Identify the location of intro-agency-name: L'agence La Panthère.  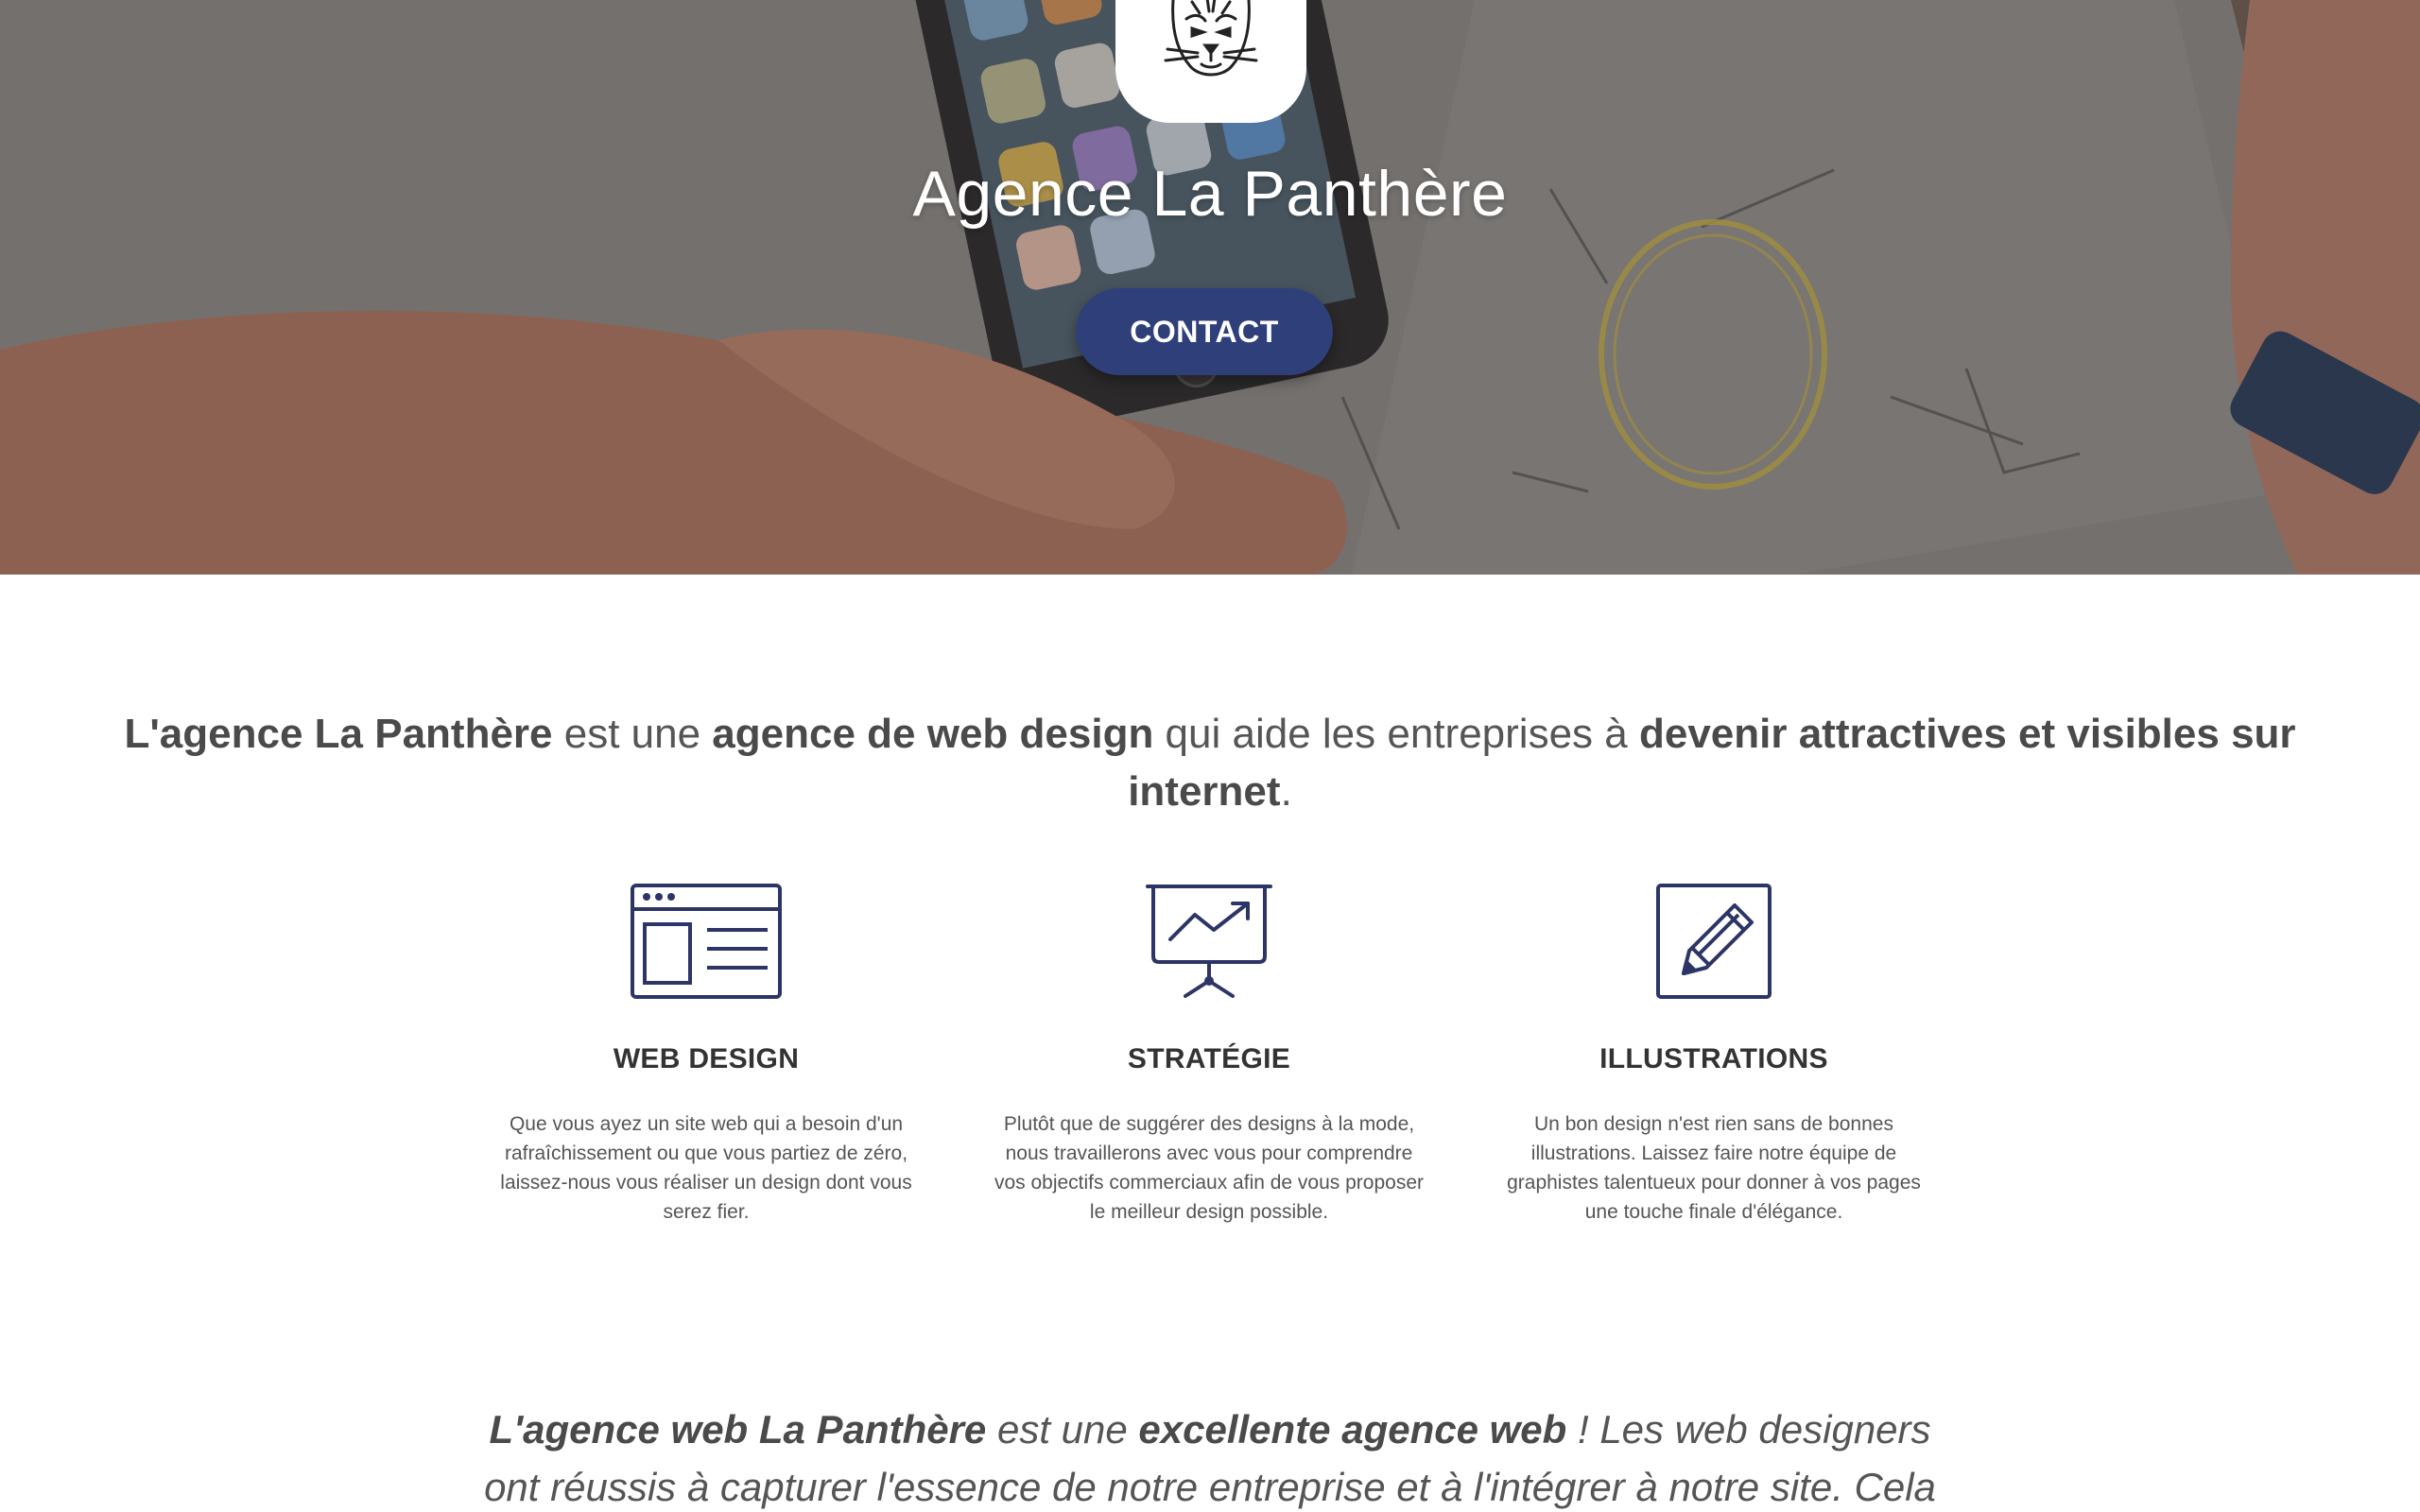
(338, 734).